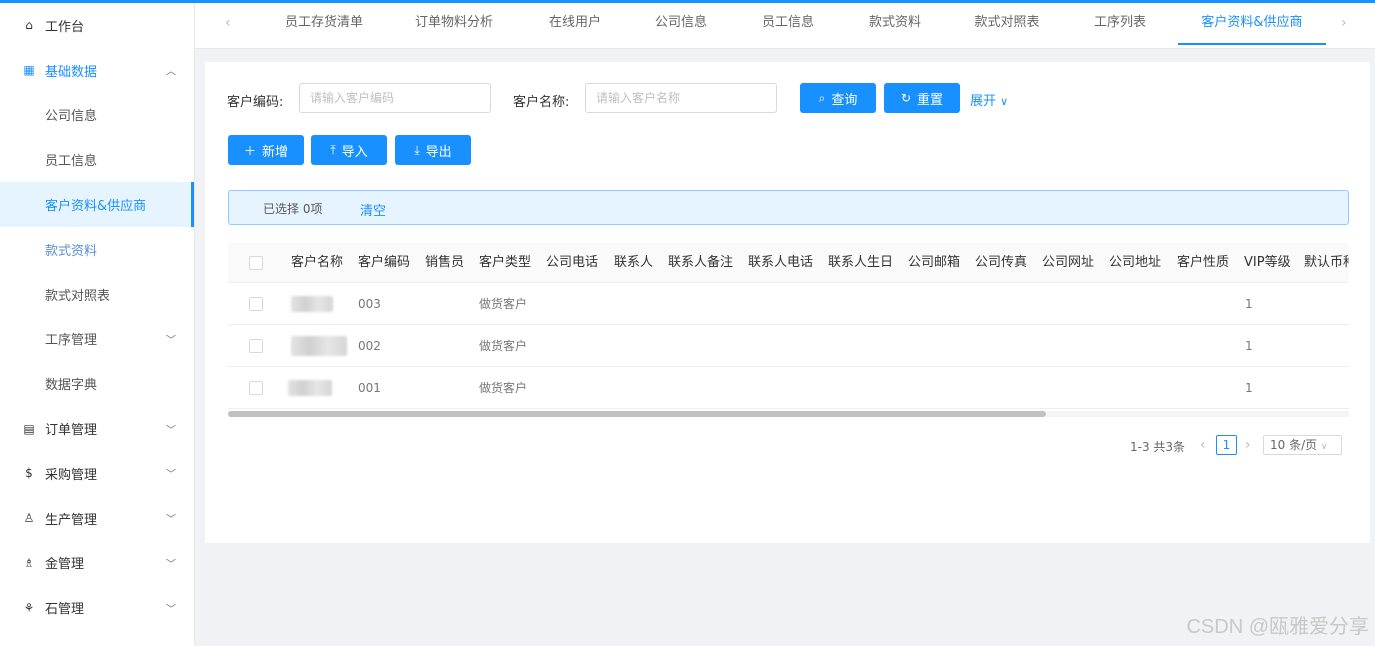  I want to click on column-header: 公司传真, so click(1001, 263).